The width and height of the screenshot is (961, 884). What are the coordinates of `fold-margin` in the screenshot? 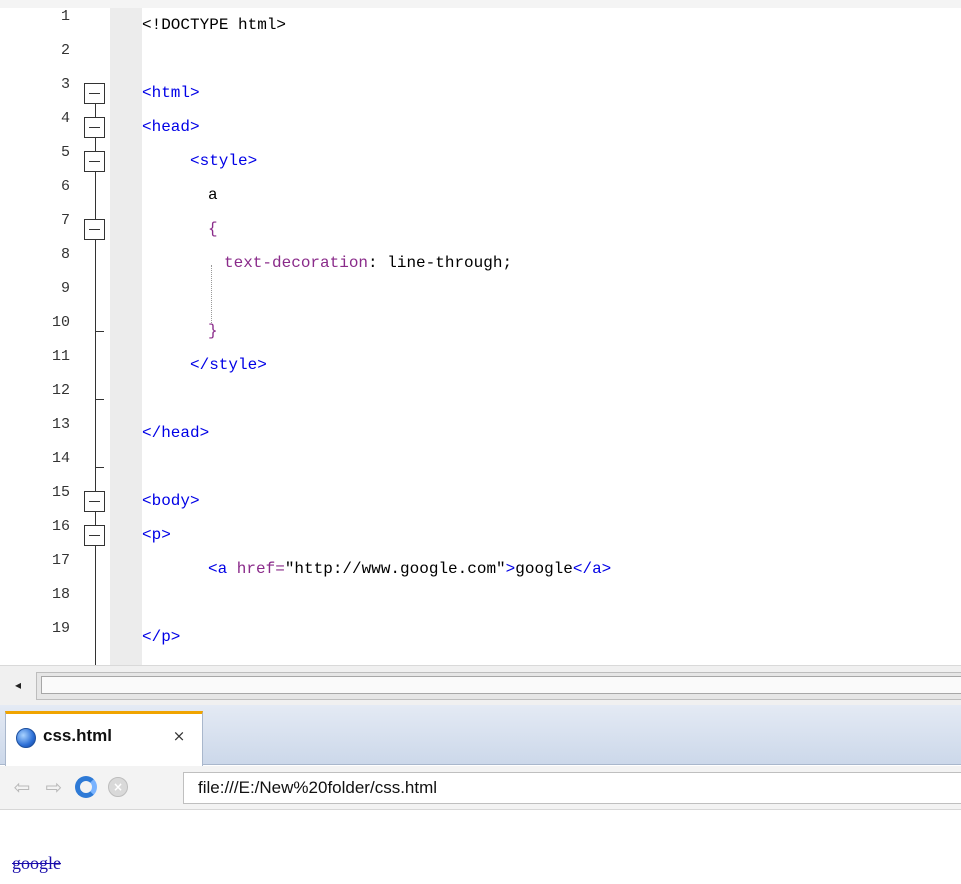 It's located at (96, 336).